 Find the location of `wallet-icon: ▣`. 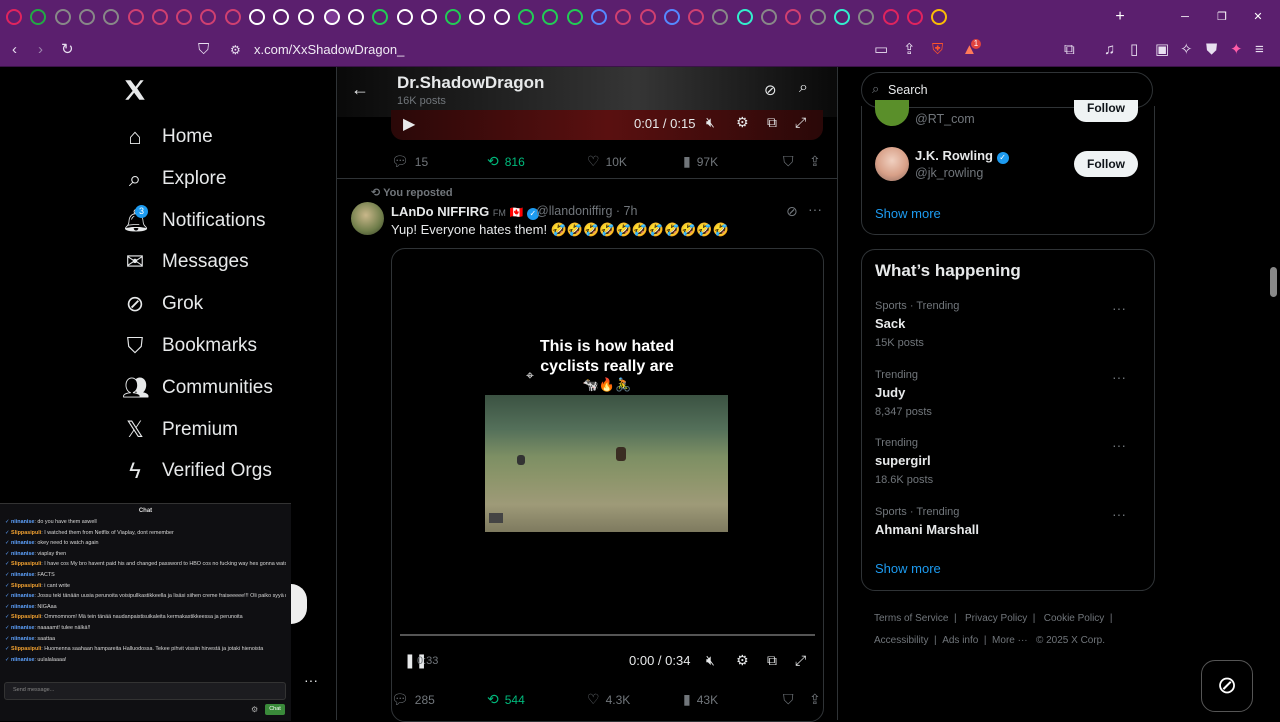

wallet-icon: ▣ is located at coordinates (1162, 50).